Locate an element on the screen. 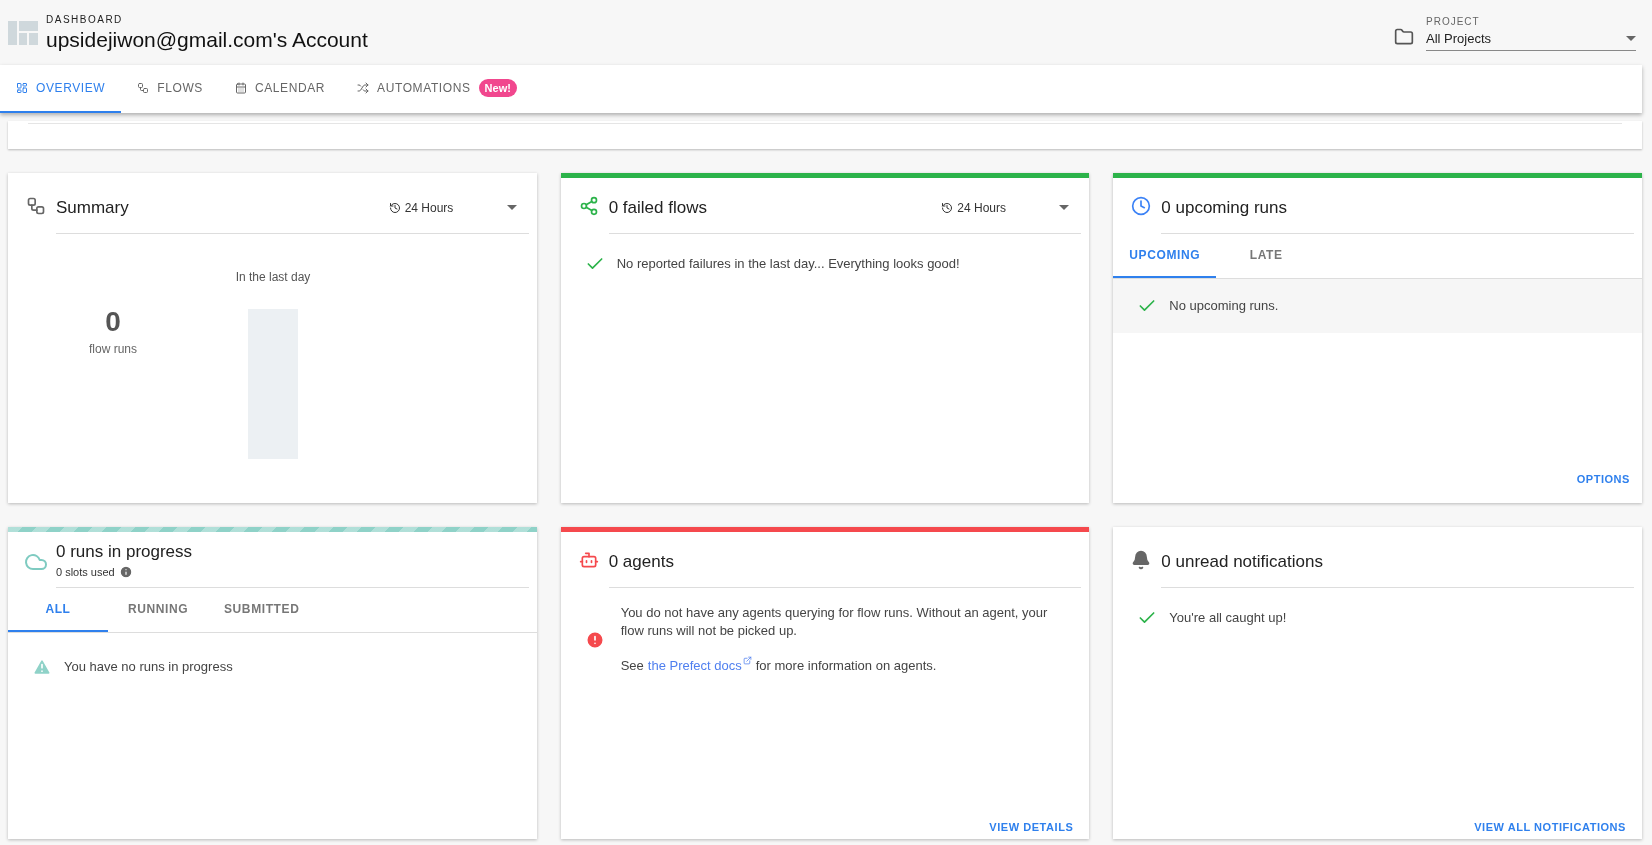  status-message: You have no runs in progress is located at coordinates (148, 667).